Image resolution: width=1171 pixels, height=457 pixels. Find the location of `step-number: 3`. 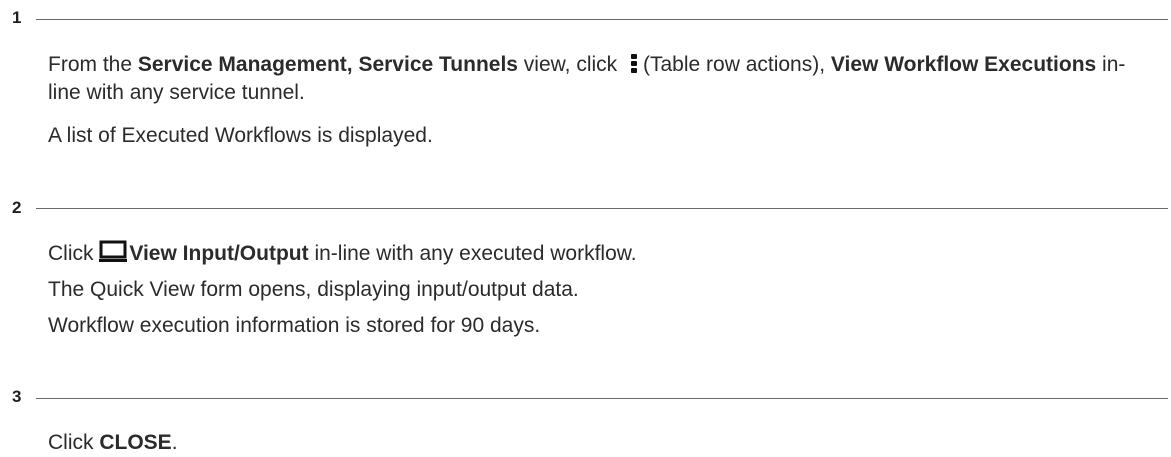

step-number: 3 is located at coordinates (17, 396).